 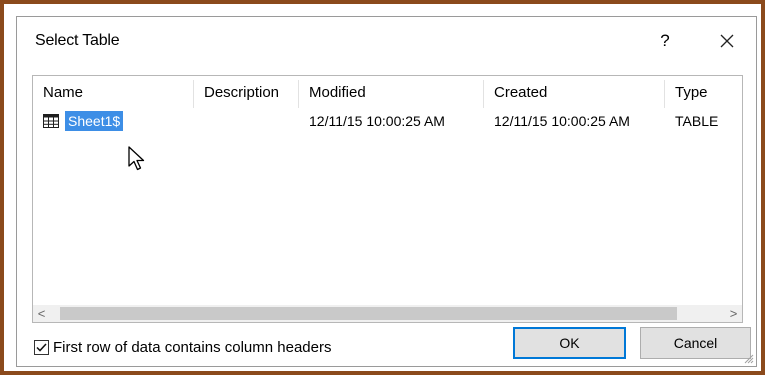 I want to click on column-header-type: Type, so click(x=703, y=93).